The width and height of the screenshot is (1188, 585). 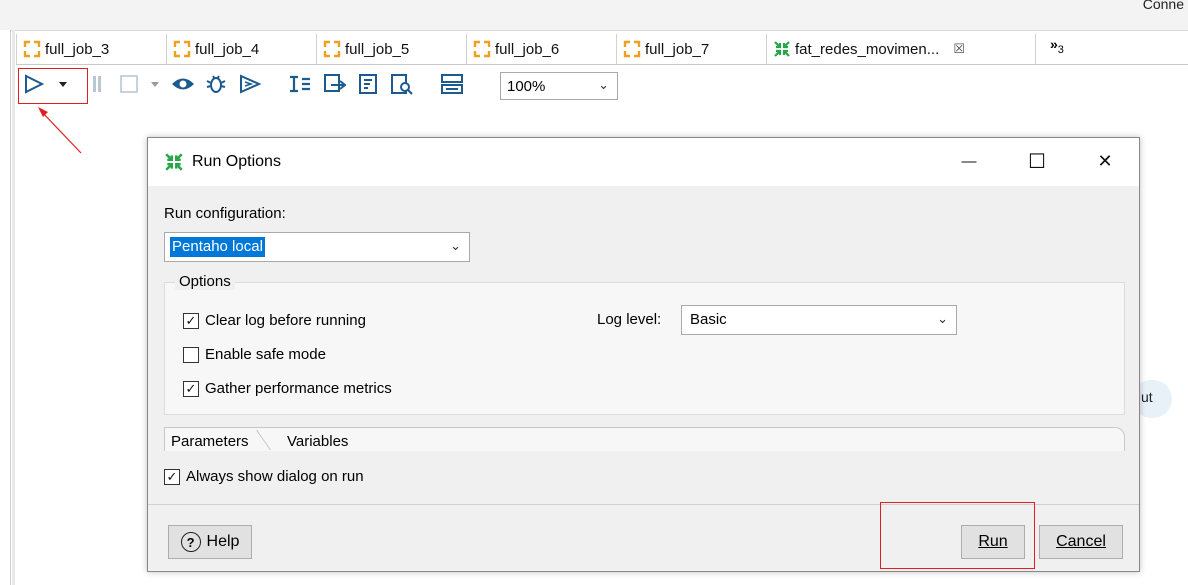 I want to click on help-button: ? Help, so click(x=210, y=542).